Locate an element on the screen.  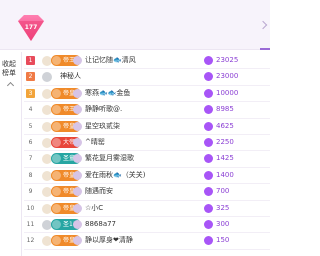
contribution-value: 23025 is located at coordinates (221, 60).